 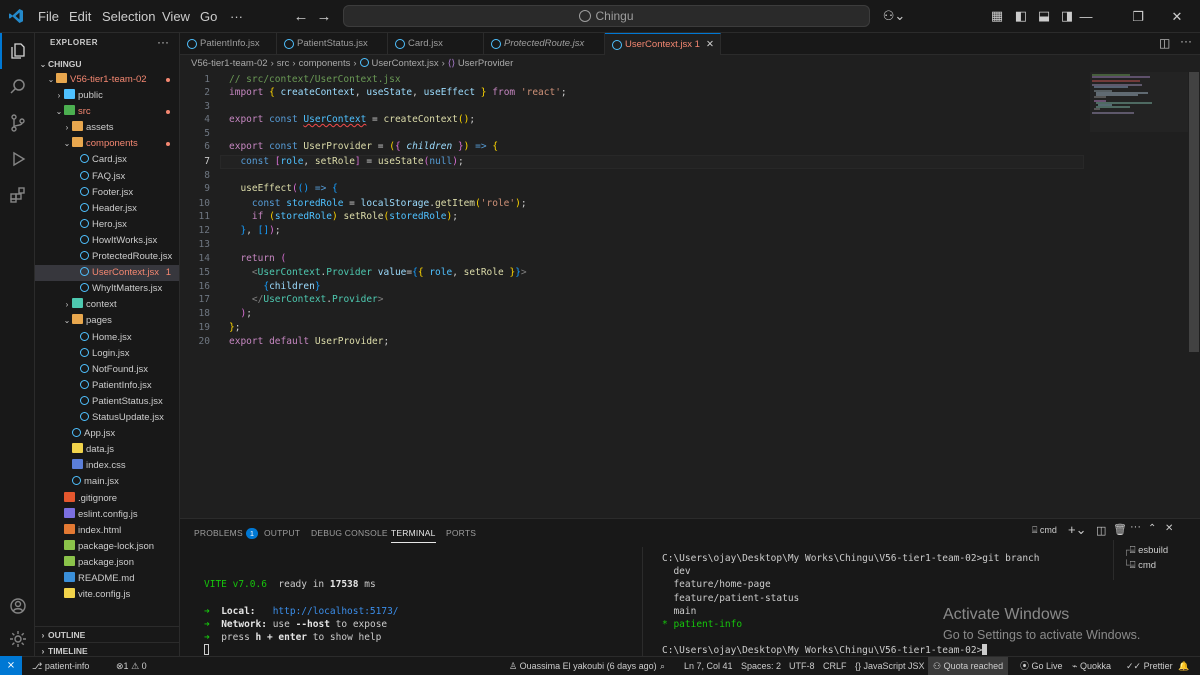 I want to click on tree-file: Login.jsx, so click(x=107, y=354).